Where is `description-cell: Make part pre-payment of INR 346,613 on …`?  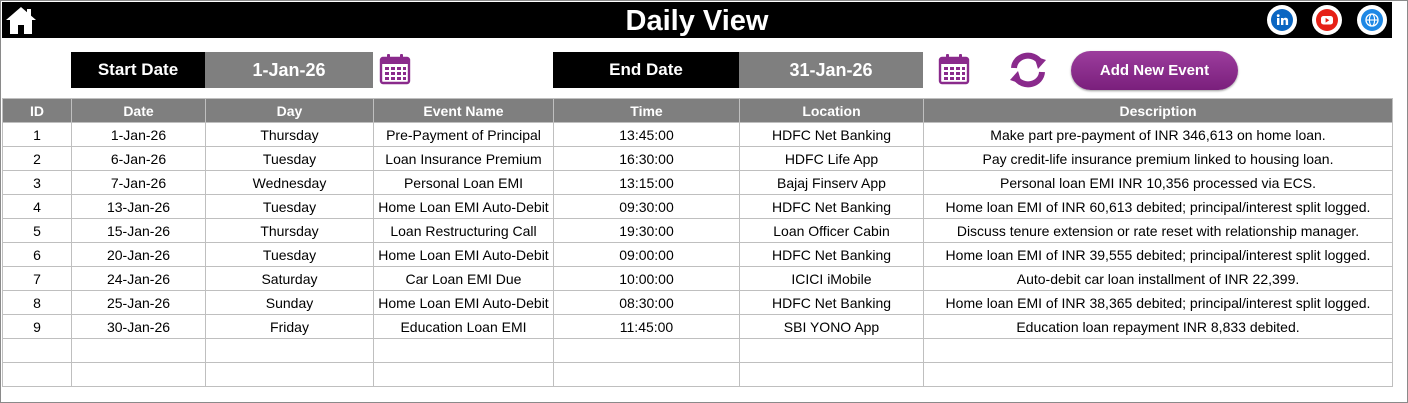
description-cell: Make part pre-payment of INR 346,613 on … is located at coordinates (1158, 134).